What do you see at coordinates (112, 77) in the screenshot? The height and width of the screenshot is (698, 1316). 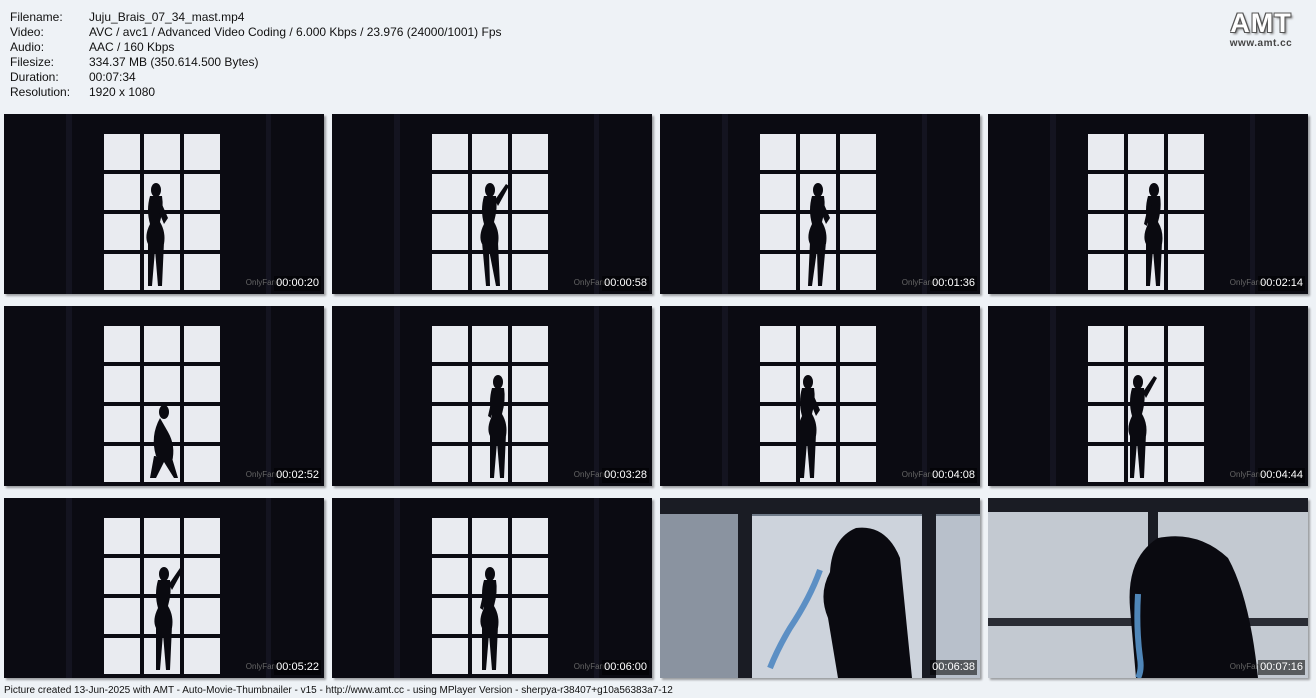 I see `info-value: 00:07:34` at bounding box center [112, 77].